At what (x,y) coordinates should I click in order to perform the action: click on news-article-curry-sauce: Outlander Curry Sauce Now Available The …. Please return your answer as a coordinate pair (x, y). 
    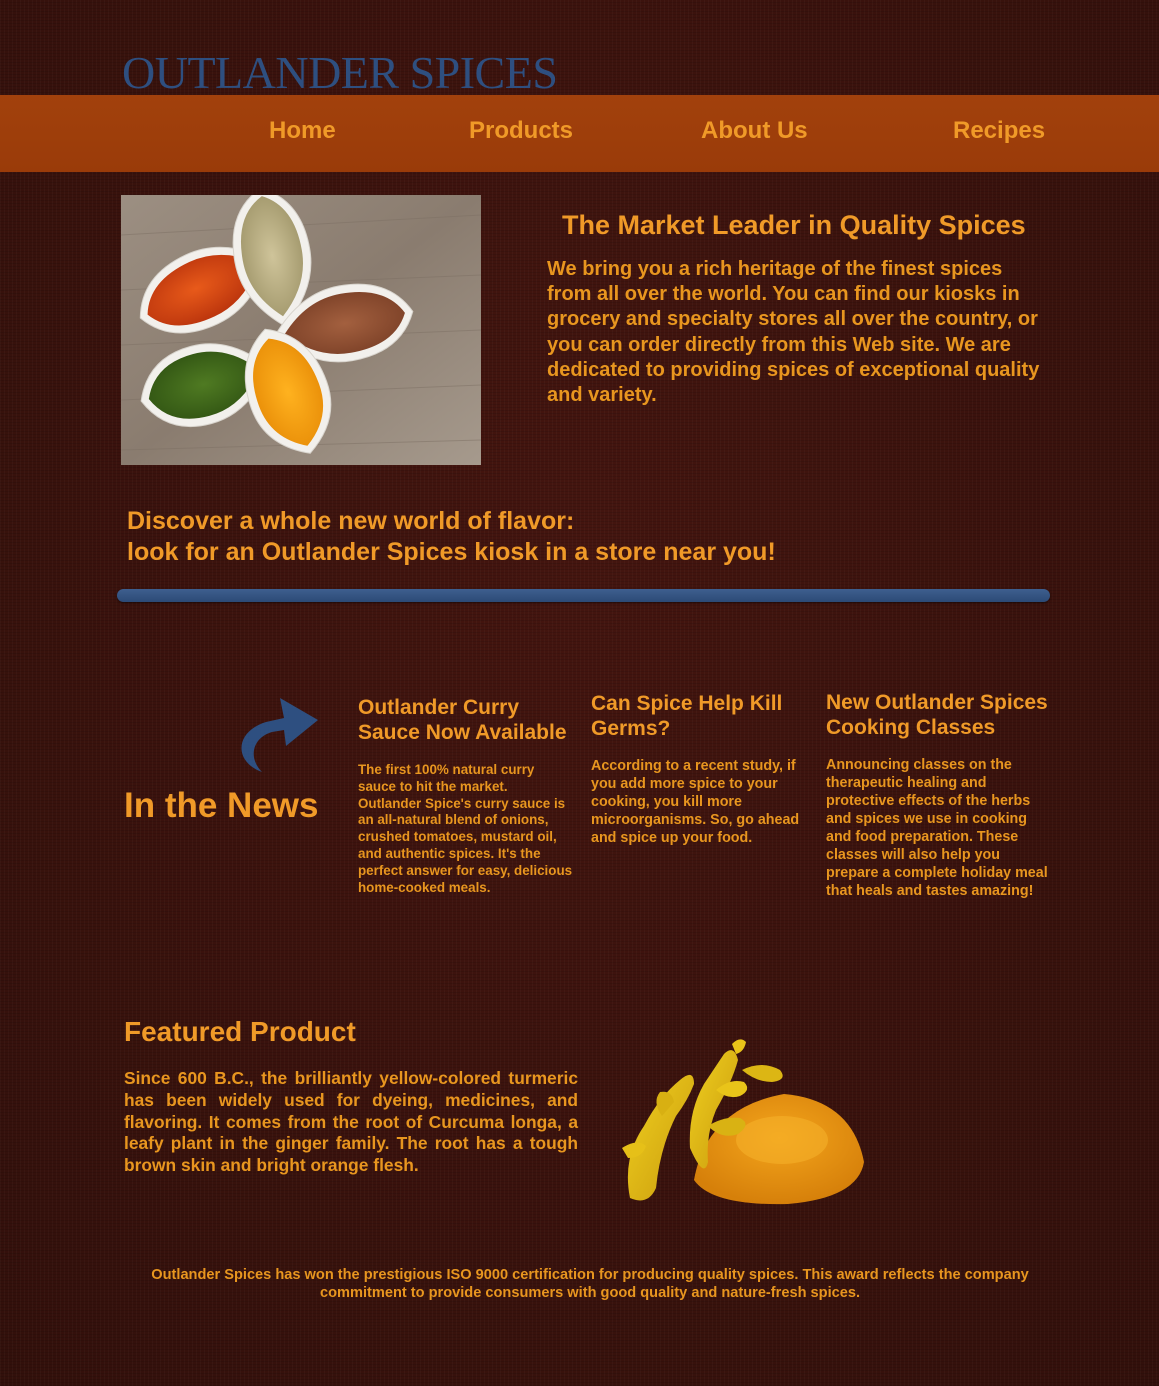
    Looking at the image, I should click on (465, 795).